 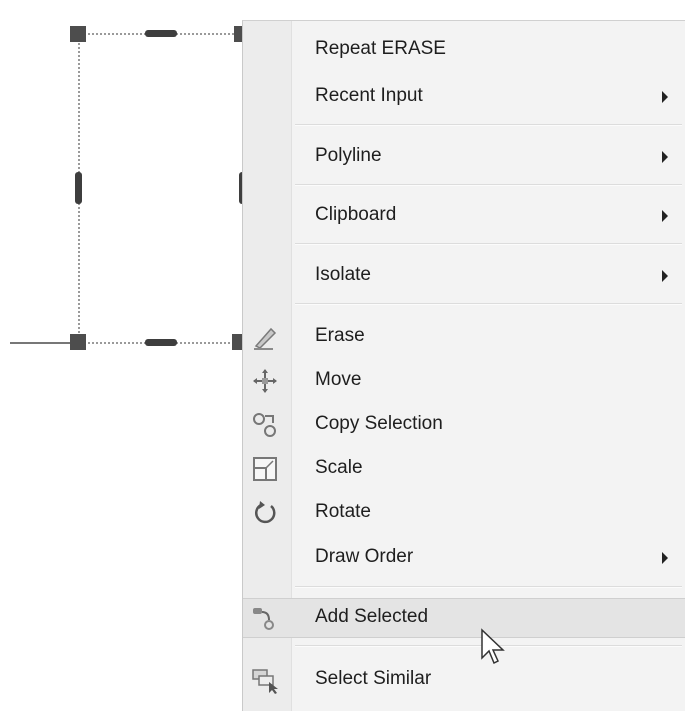 I want to click on menu-item-polyline: Polyline, so click(x=464, y=157).